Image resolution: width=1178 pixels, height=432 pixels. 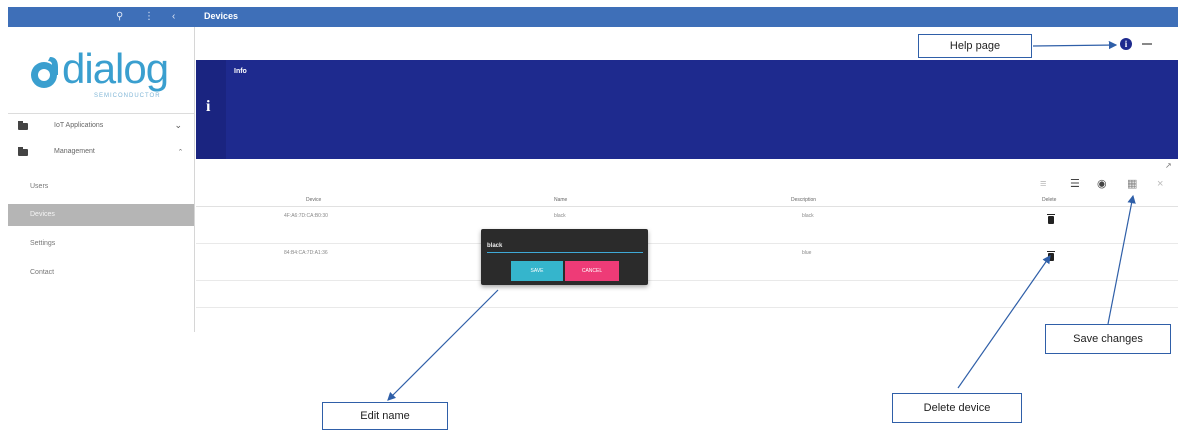 What do you see at coordinates (443, 345) in the screenshot?
I see `edit-arrow` at bounding box center [443, 345].